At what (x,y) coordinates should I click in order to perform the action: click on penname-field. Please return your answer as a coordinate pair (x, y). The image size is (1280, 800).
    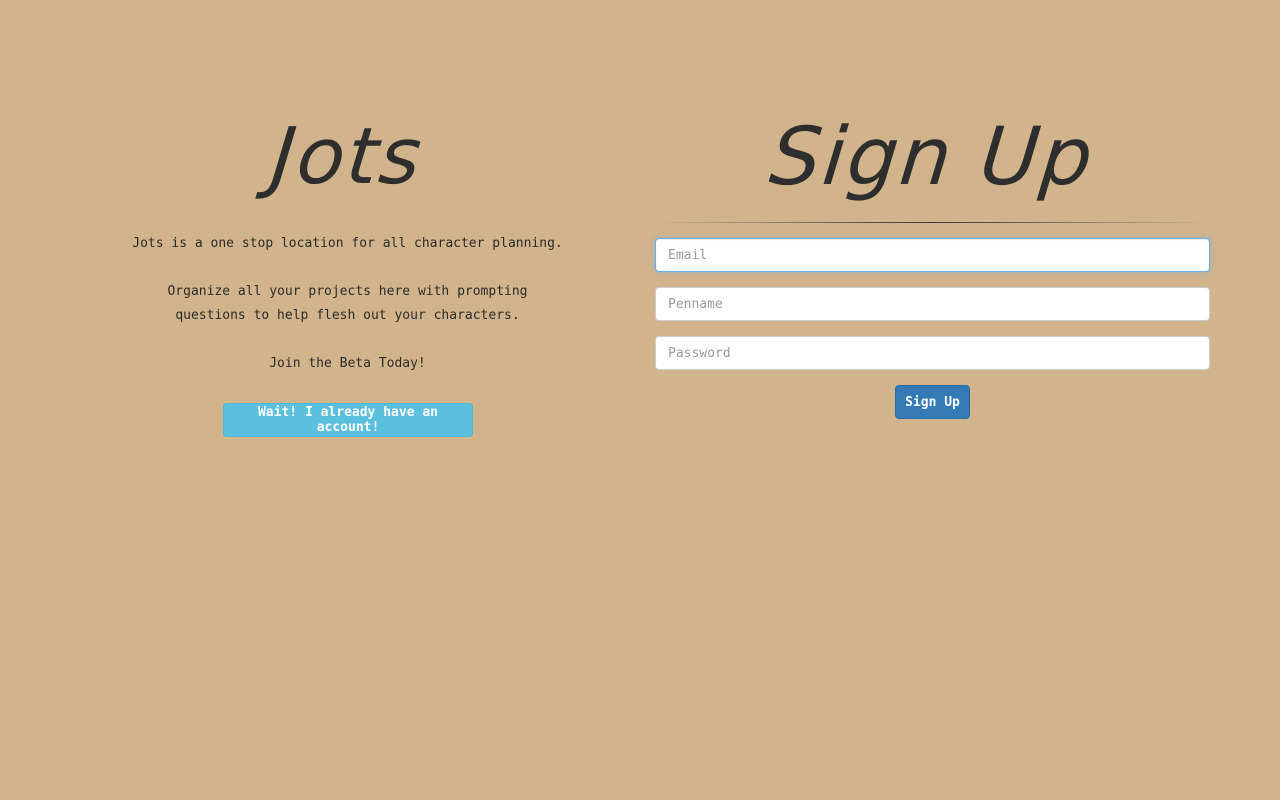
    Looking at the image, I should click on (932, 304).